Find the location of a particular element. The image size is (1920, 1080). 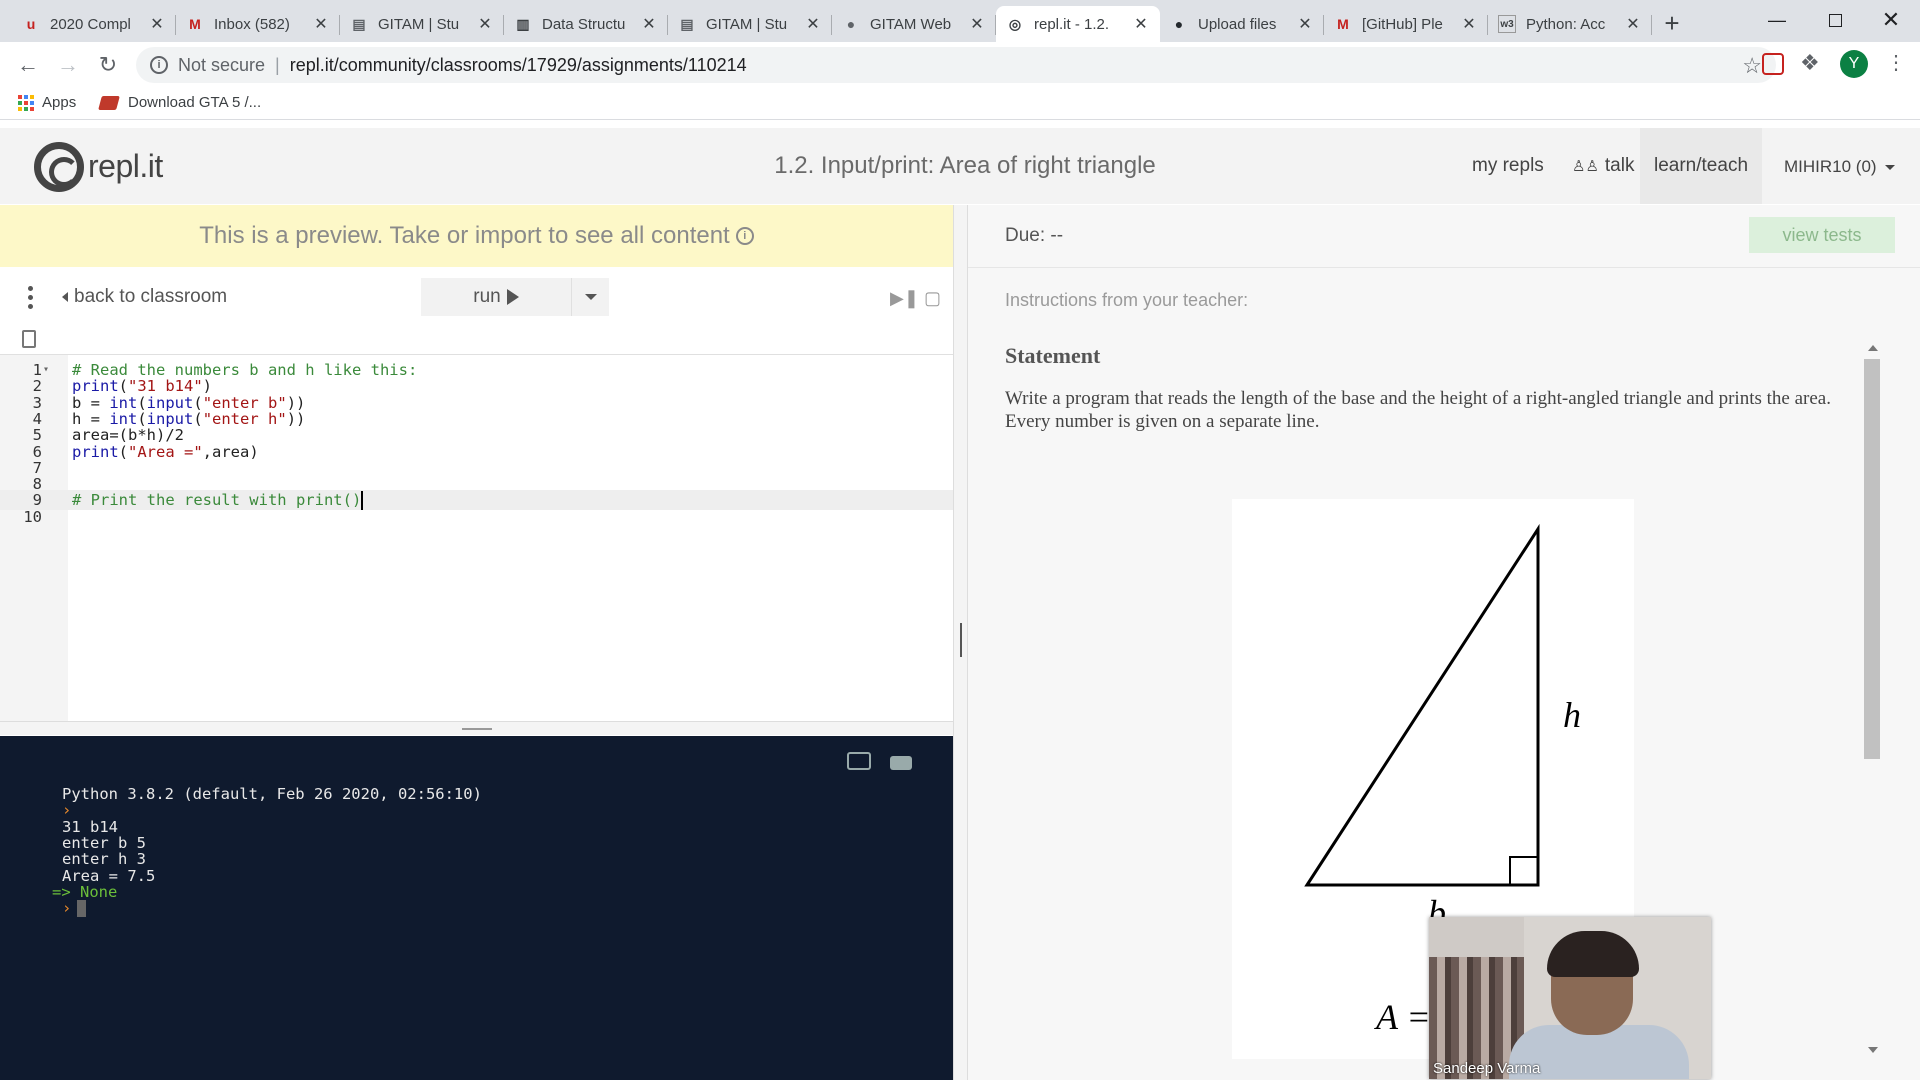

editor-console-resize-handle is located at coordinates (476, 728).